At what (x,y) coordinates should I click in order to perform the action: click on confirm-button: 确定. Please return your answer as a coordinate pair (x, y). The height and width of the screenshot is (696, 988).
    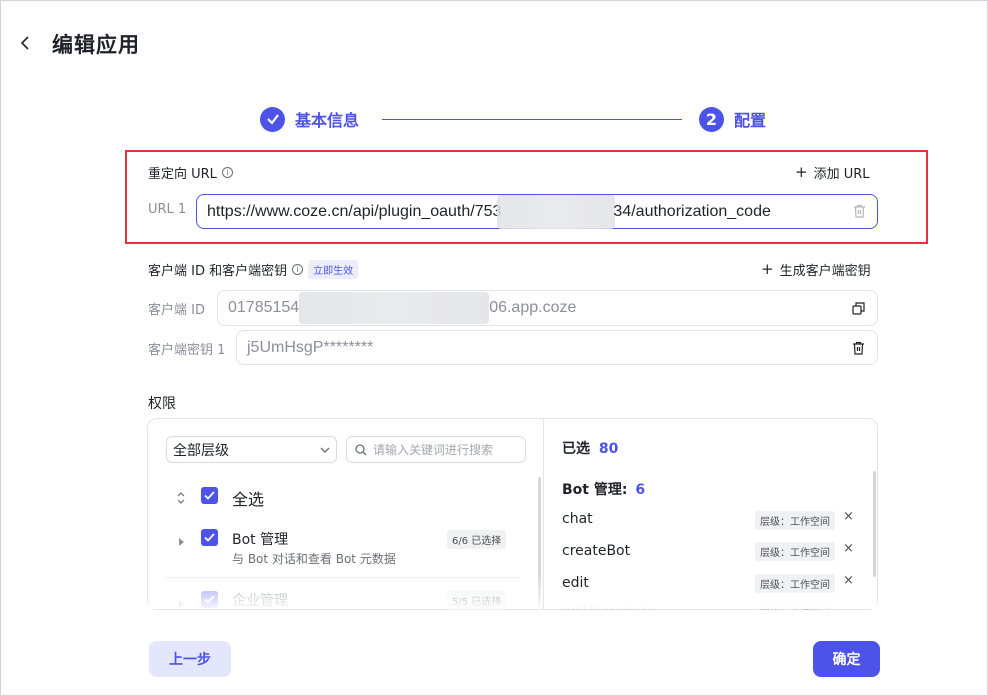
    Looking at the image, I should click on (846, 659).